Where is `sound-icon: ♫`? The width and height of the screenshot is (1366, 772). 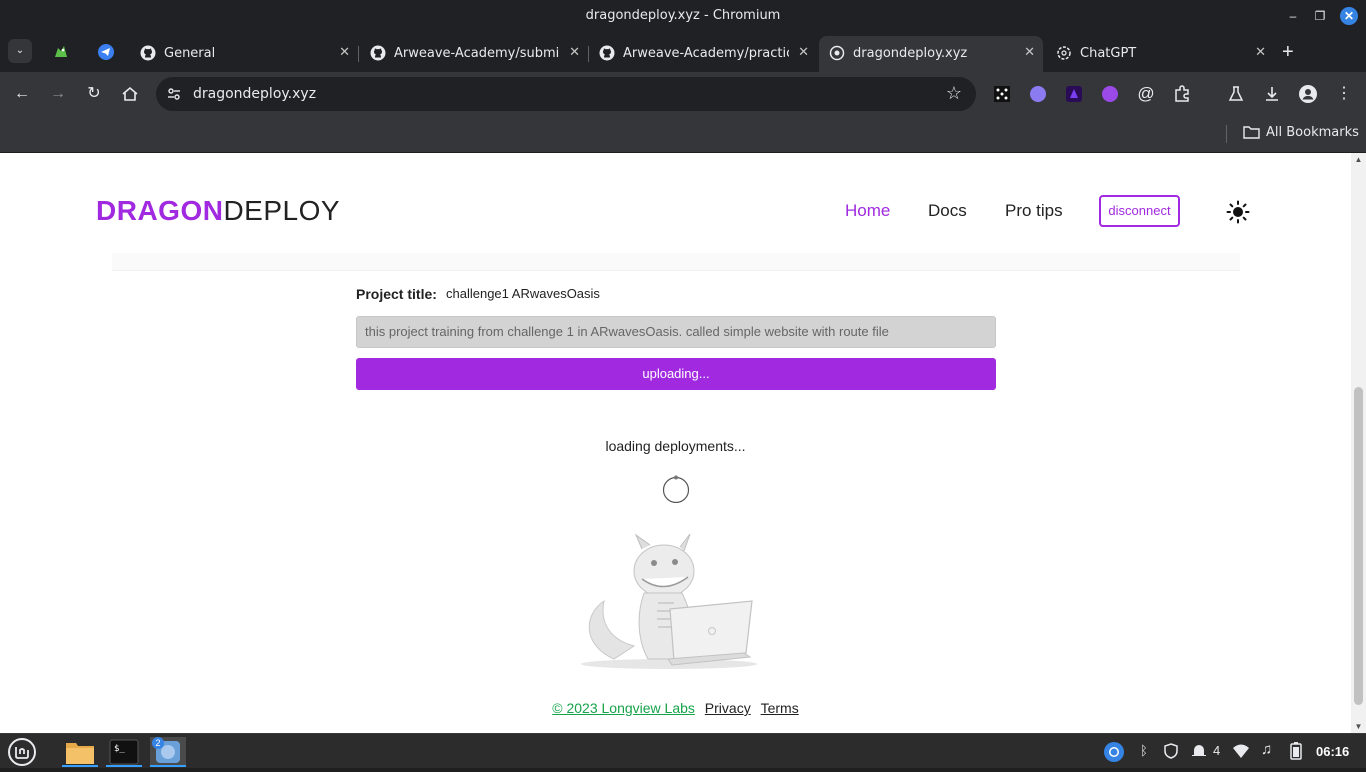
sound-icon: ♫ is located at coordinates (1266, 749).